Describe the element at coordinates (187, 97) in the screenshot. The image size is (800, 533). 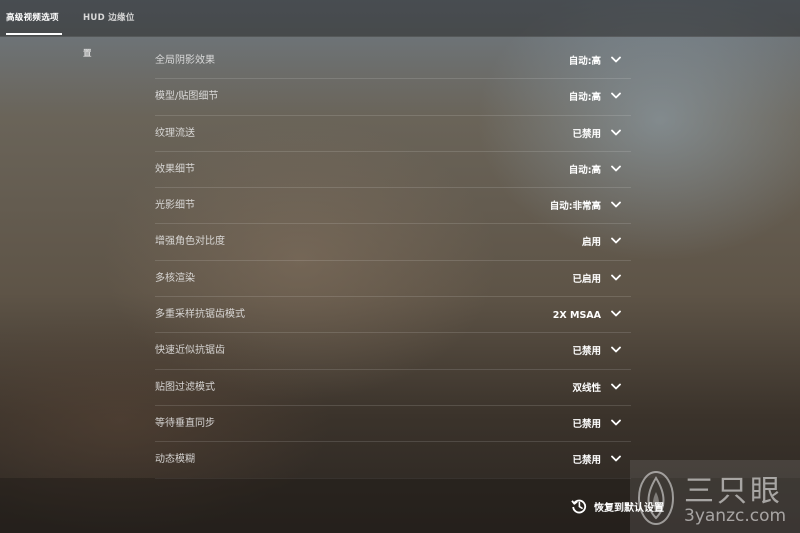
I see `setting-label: 模型/贴图细节` at that location.